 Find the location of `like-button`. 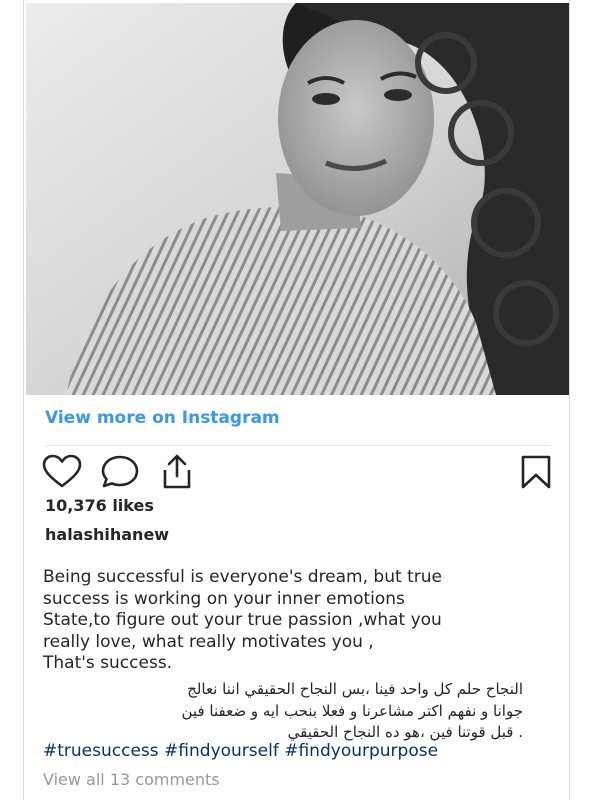

like-button is located at coordinates (62, 472).